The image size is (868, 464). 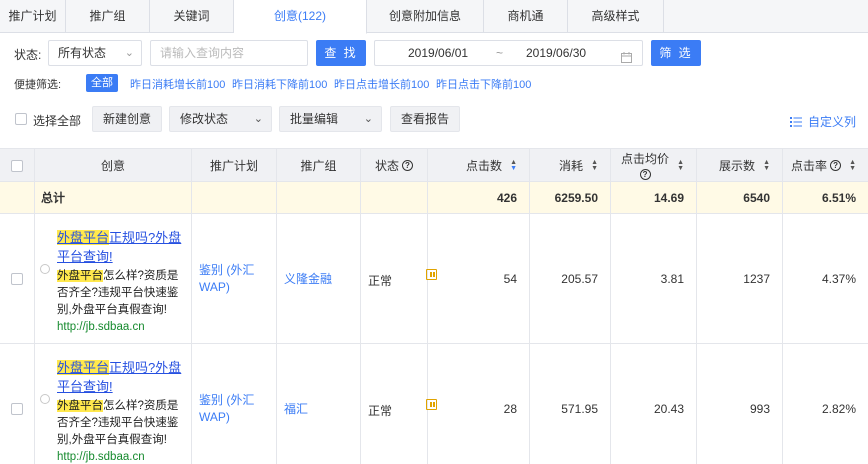 What do you see at coordinates (341, 53) in the screenshot?
I see `search-button: 查 找` at bounding box center [341, 53].